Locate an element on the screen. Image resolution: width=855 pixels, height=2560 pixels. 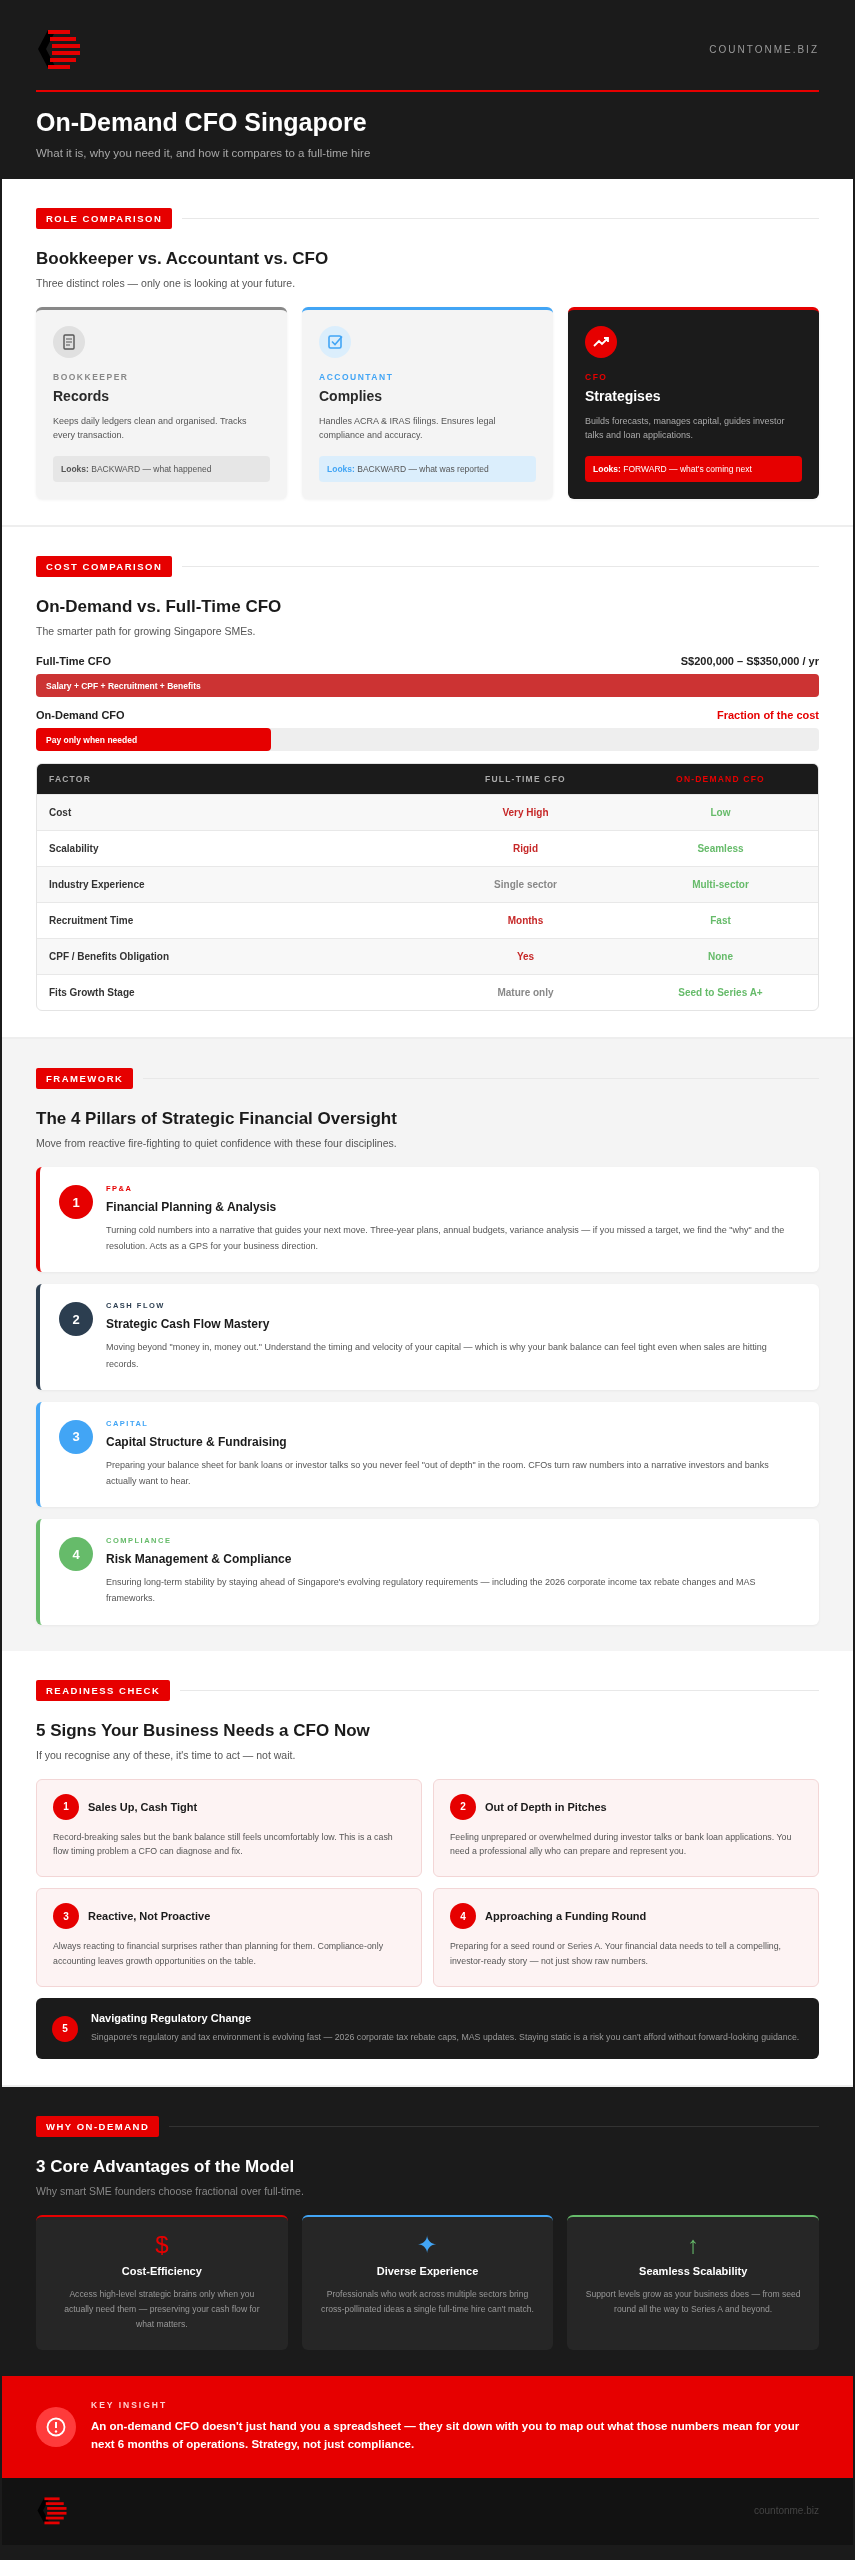
table-cell-text: Cost is located at coordinates (60, 813).